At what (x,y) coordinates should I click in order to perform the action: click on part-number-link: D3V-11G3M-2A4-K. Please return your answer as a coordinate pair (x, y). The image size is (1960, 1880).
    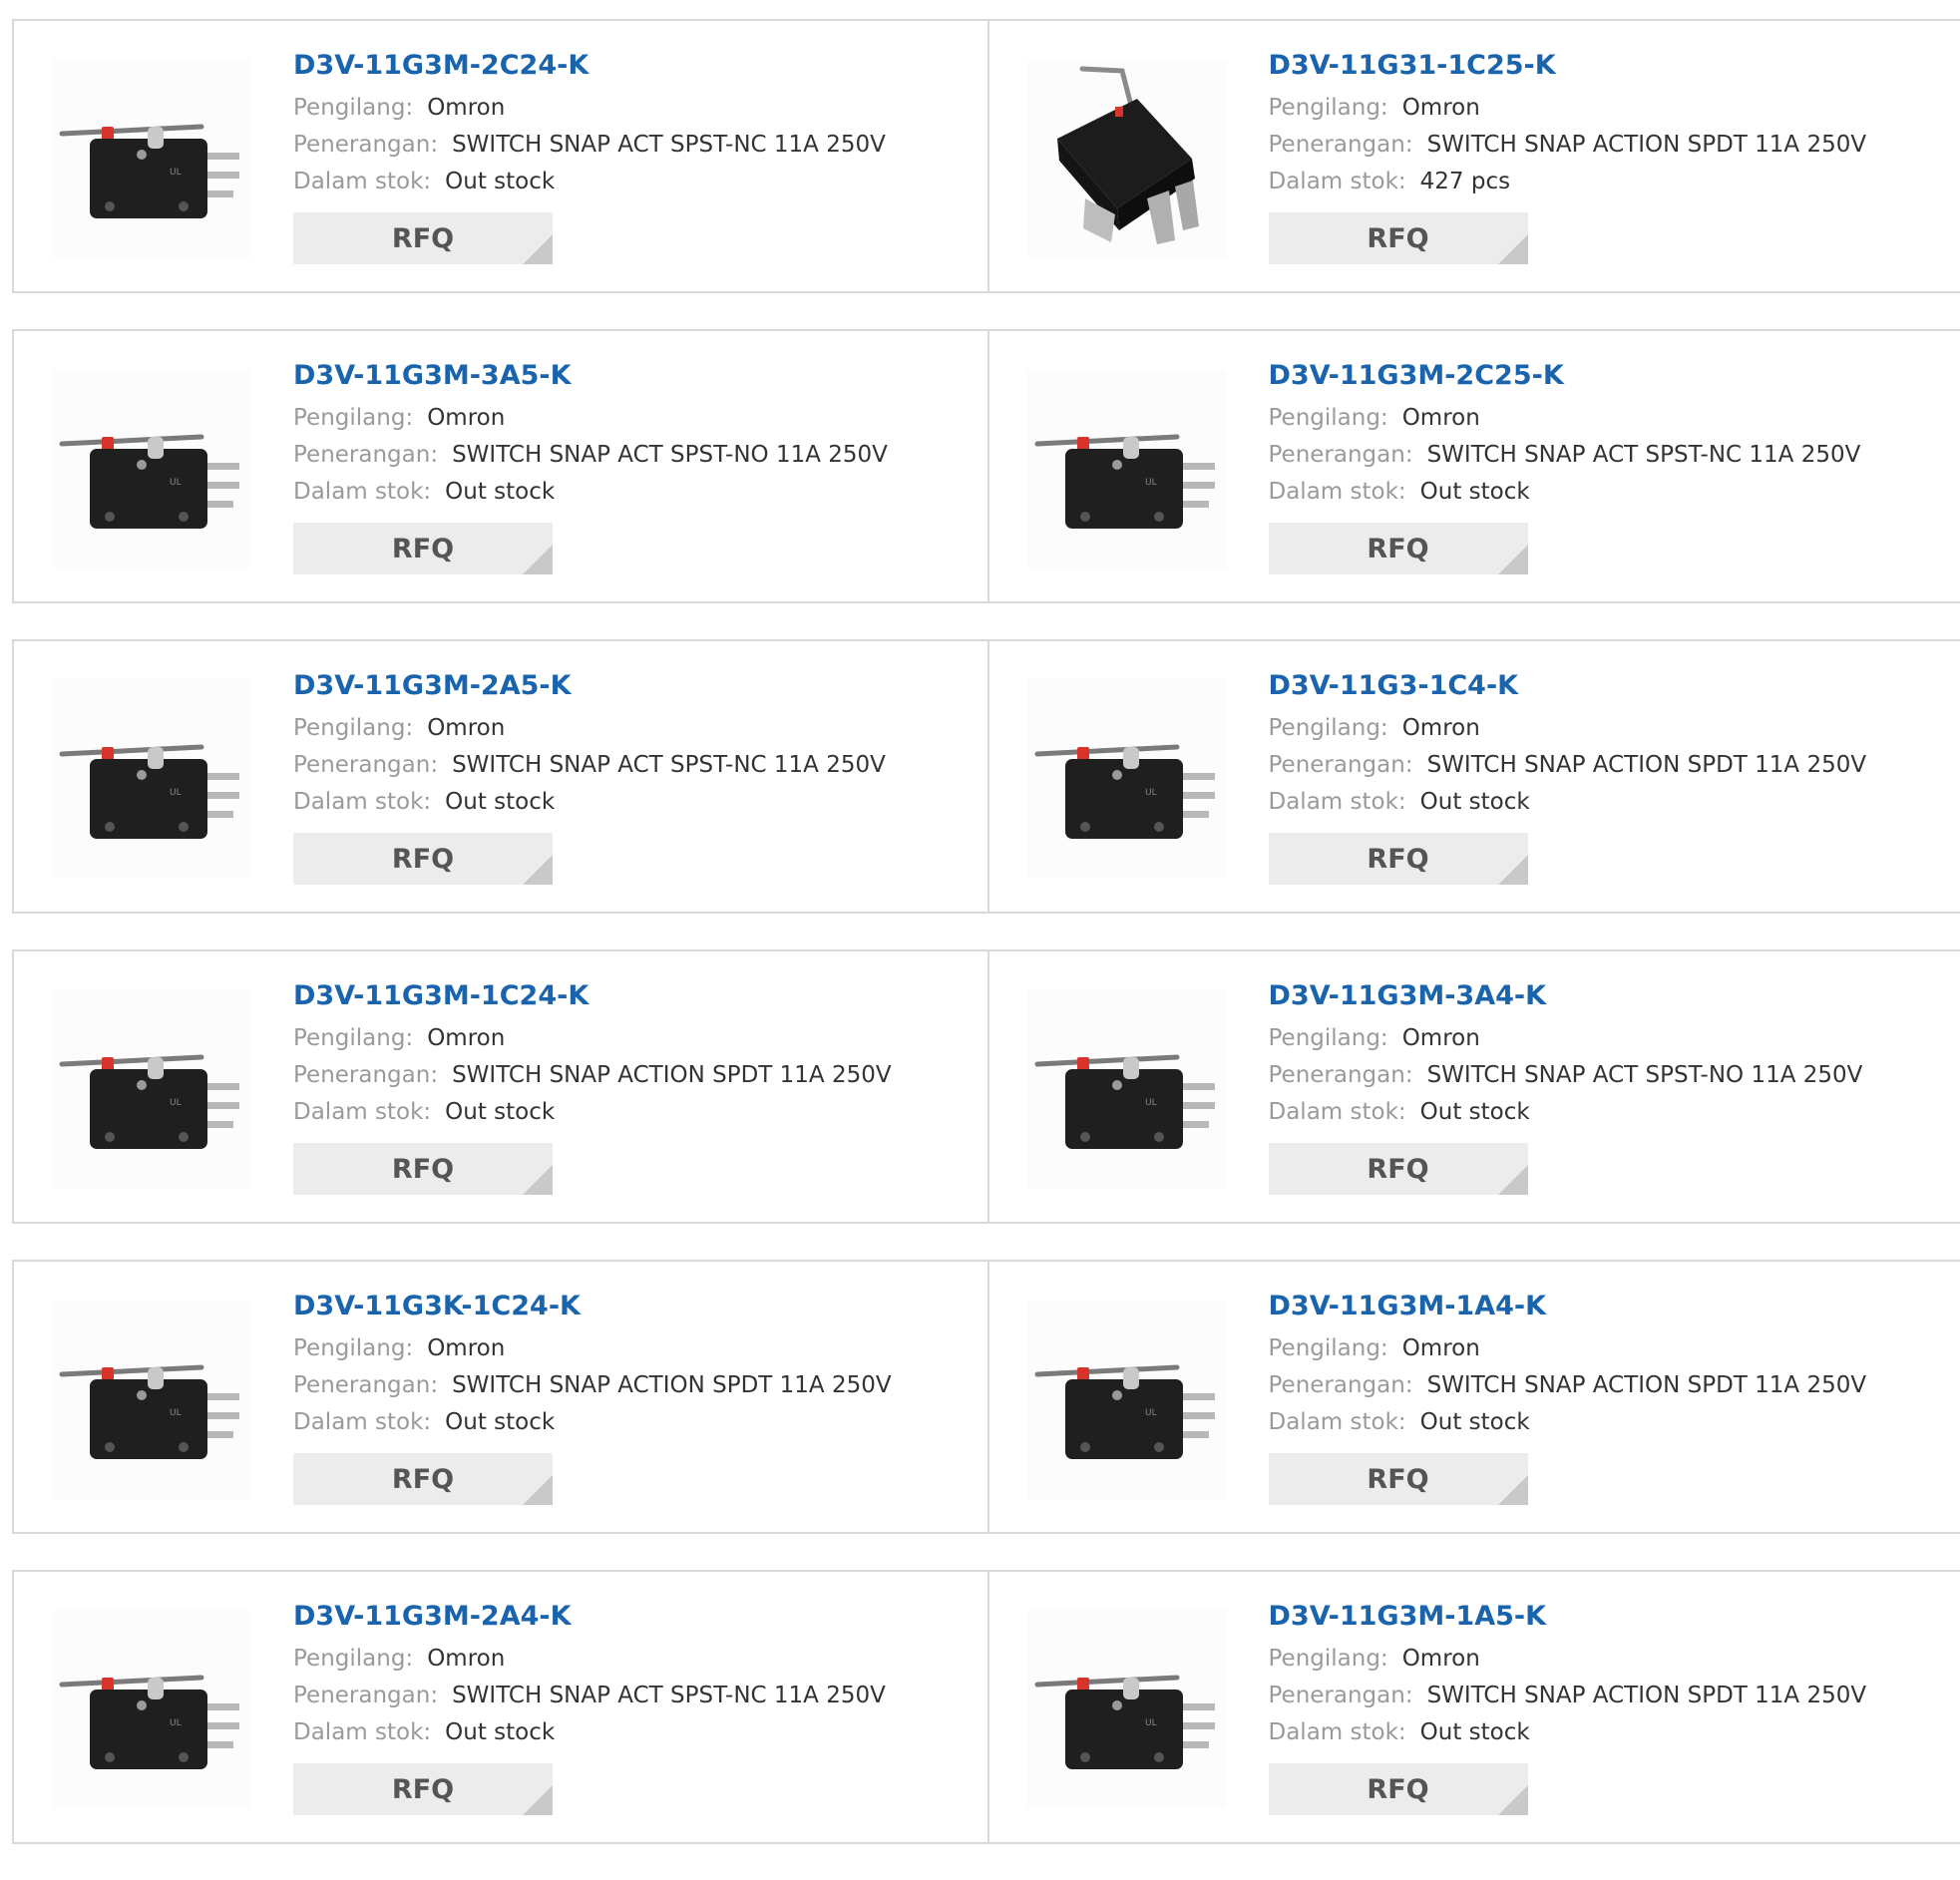
    Looking at the image, I should click on (636, 1617).